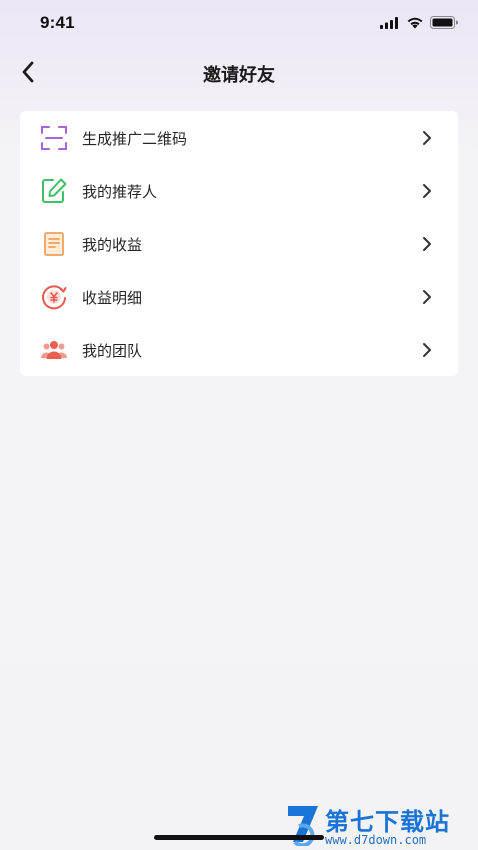 This screenshot has height=850, width=478. Describe the element at coordinates (415, 23) in the screenshot. I see `wifi-icon` at that location.